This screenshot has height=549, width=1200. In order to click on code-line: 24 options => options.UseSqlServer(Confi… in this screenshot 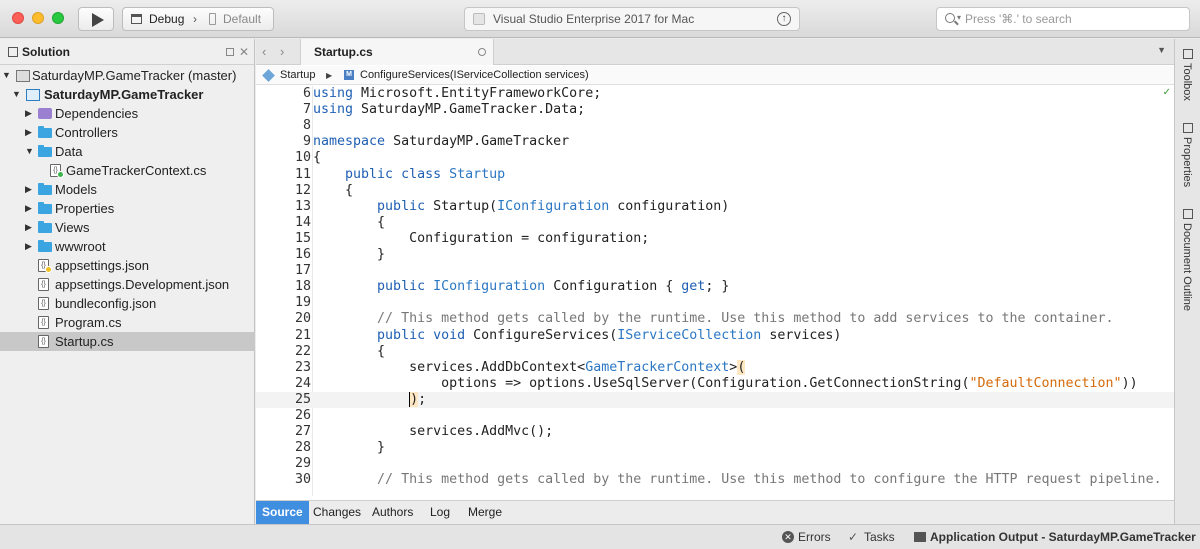, I will do `click(715, 384)`.